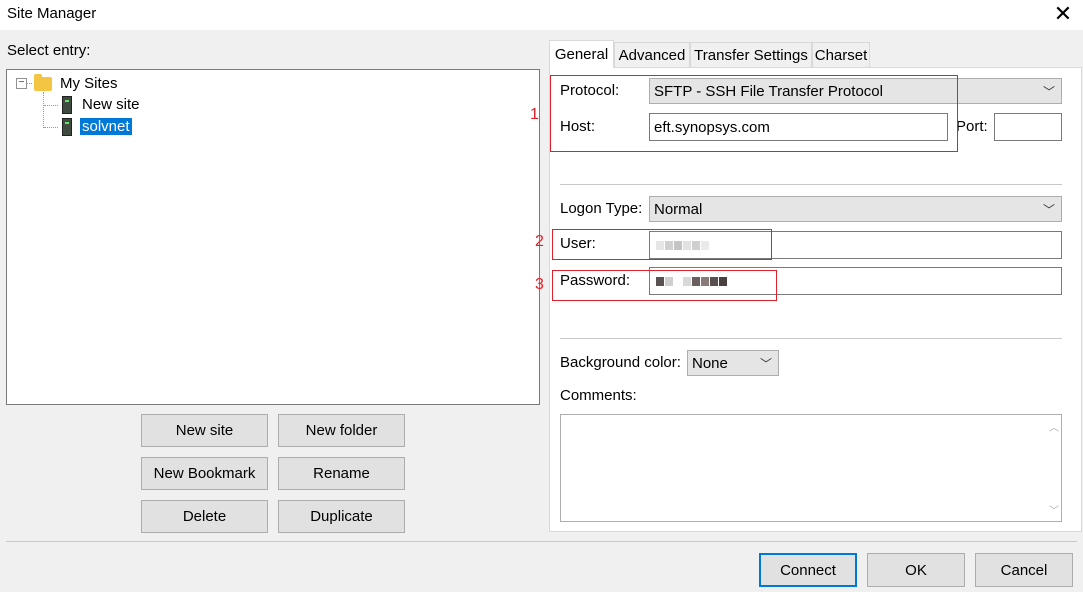  I want to click on window-title: Site Manager, so click(52, 13).